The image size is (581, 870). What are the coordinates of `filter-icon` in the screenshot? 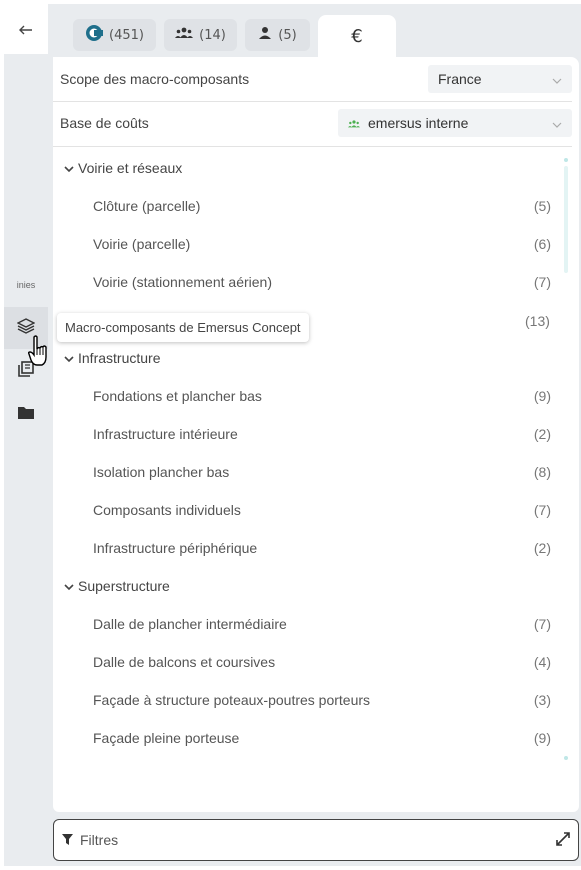 It's located at (67, 840).